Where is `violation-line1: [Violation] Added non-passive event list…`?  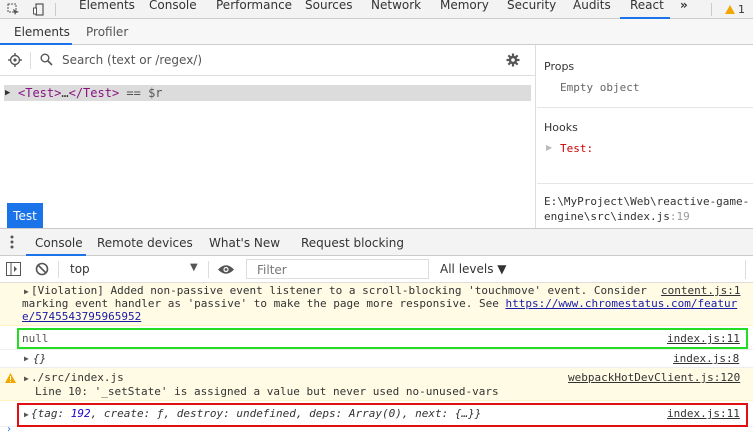
violation-line1: [Violation] Added non-passive event list… is located at coordinates (339, 290).